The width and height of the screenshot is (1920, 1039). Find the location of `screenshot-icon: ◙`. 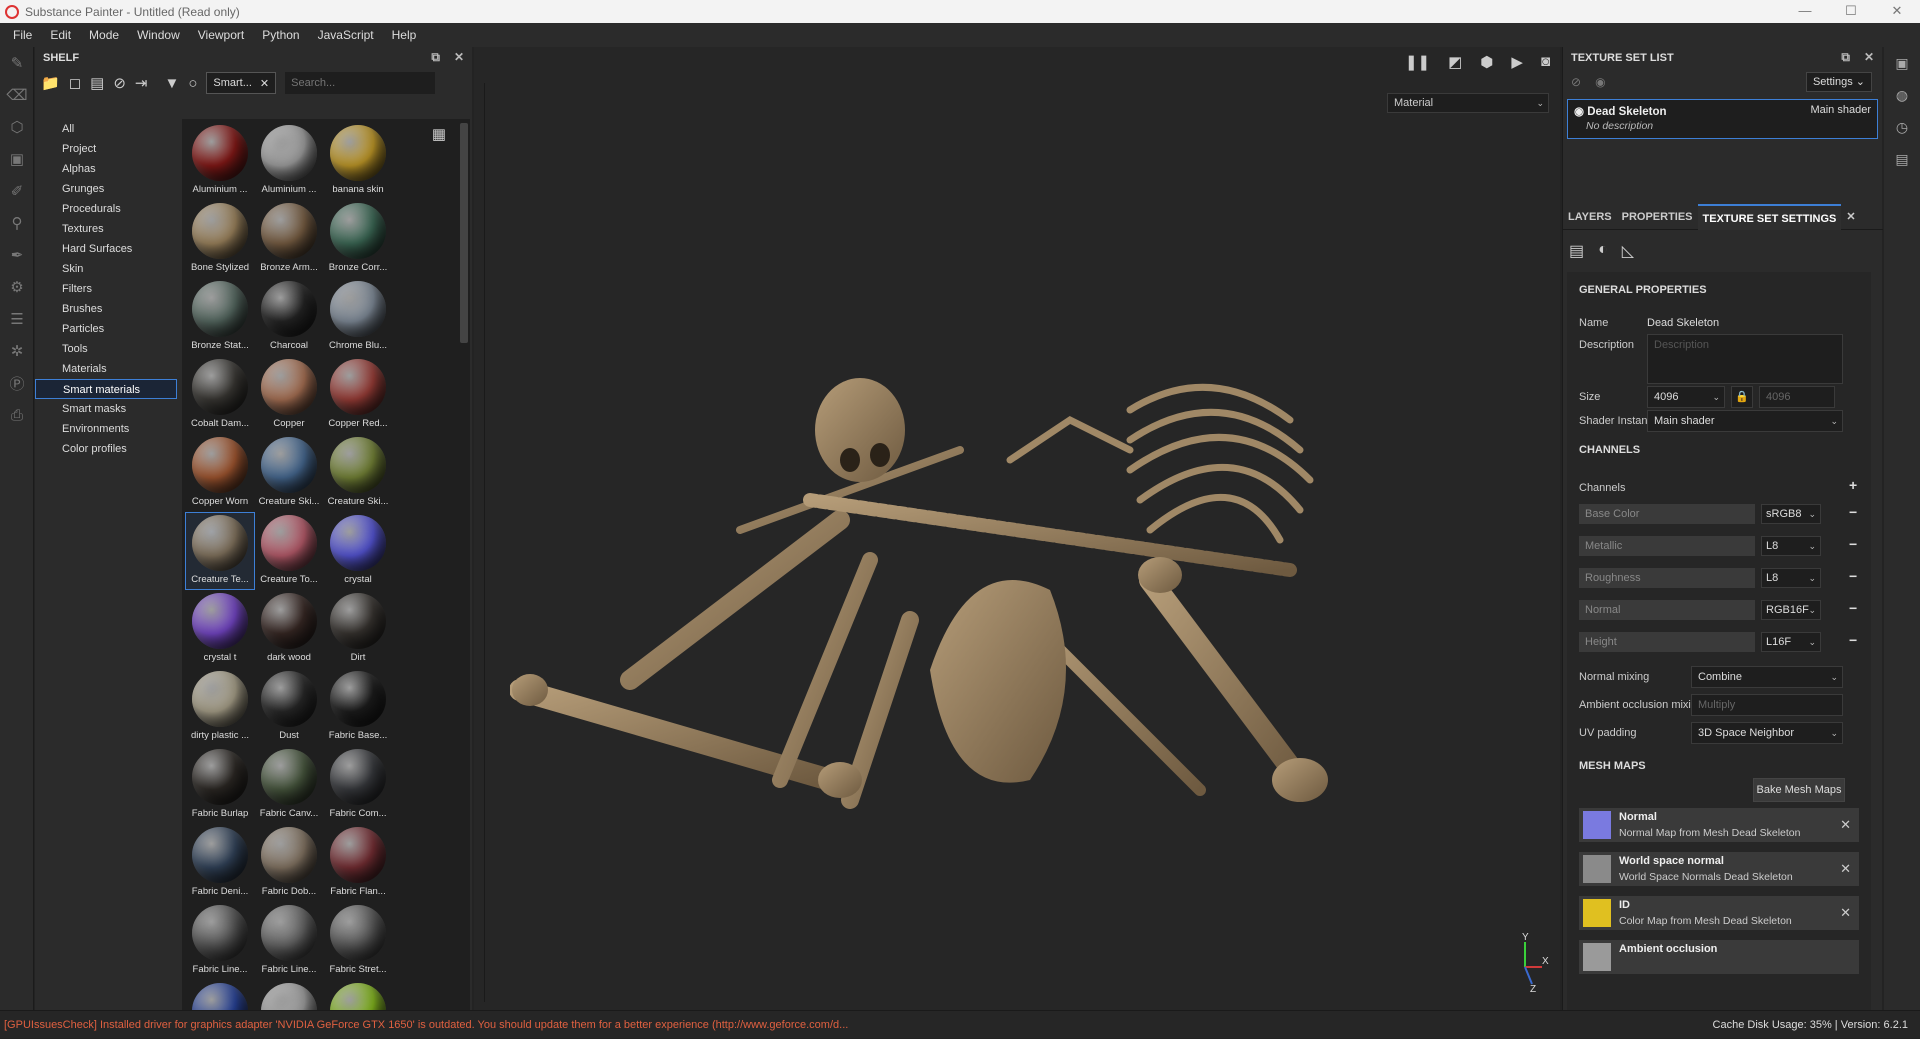

screenshot-icon: ◙ is located at coordinates (1545, 62).